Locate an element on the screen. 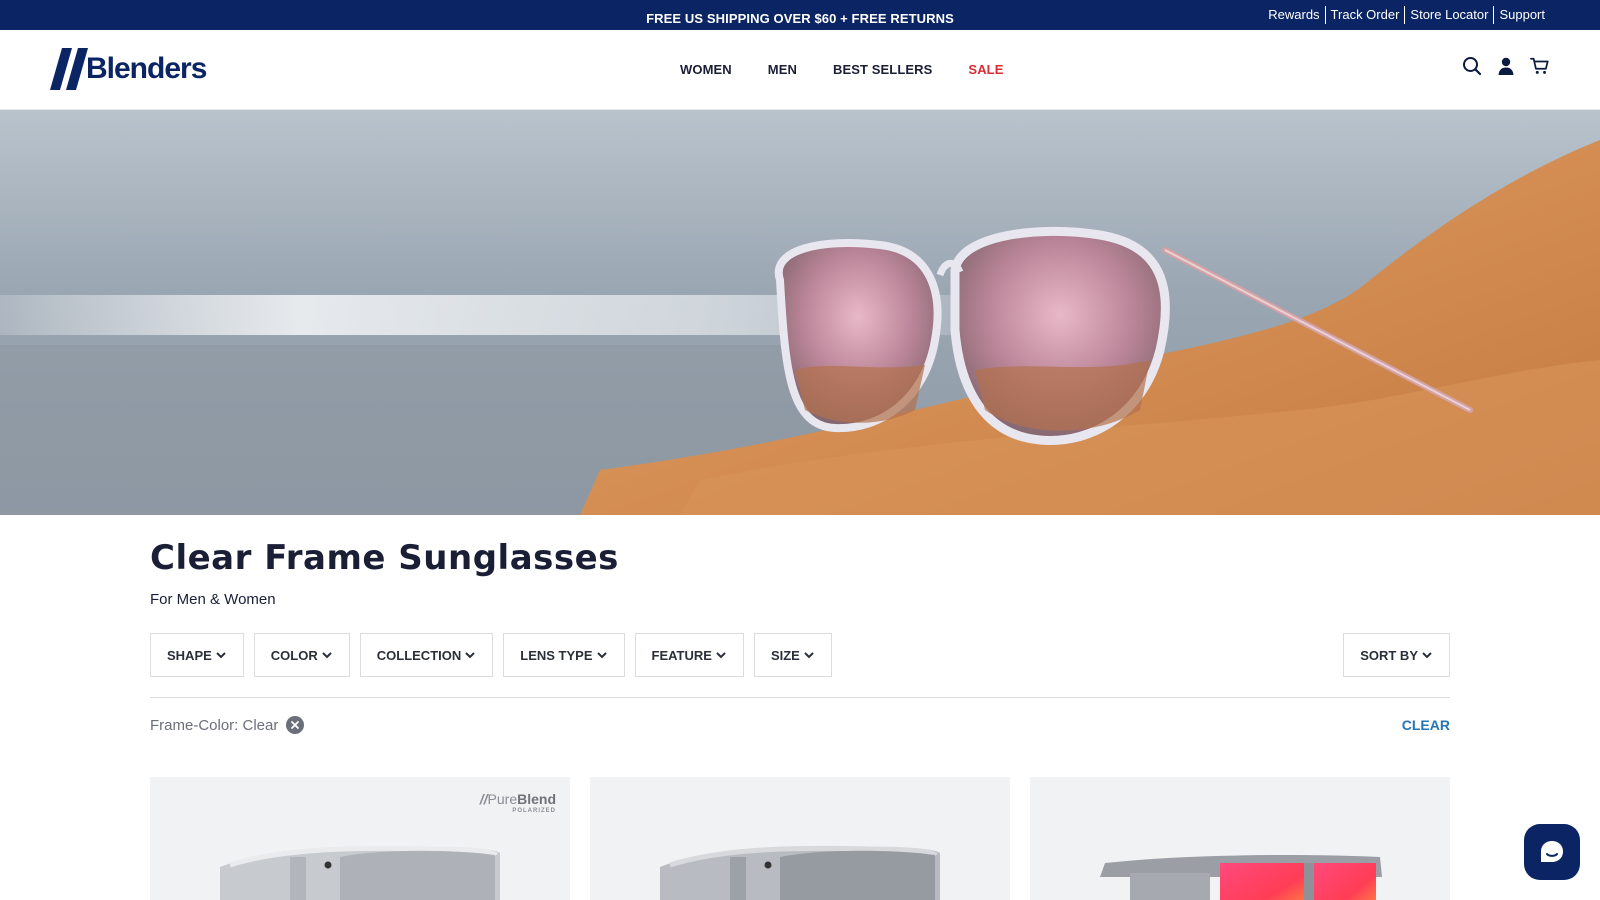 The width and height of the screenshot is (1600, 900). brand-logo: Blenders is located at coordinates (128, 69).